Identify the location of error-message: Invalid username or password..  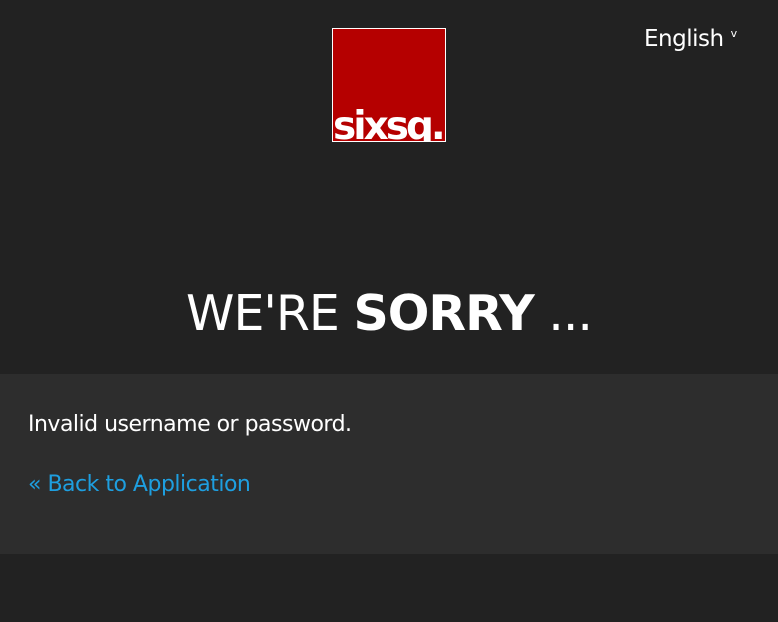
(190, 424).